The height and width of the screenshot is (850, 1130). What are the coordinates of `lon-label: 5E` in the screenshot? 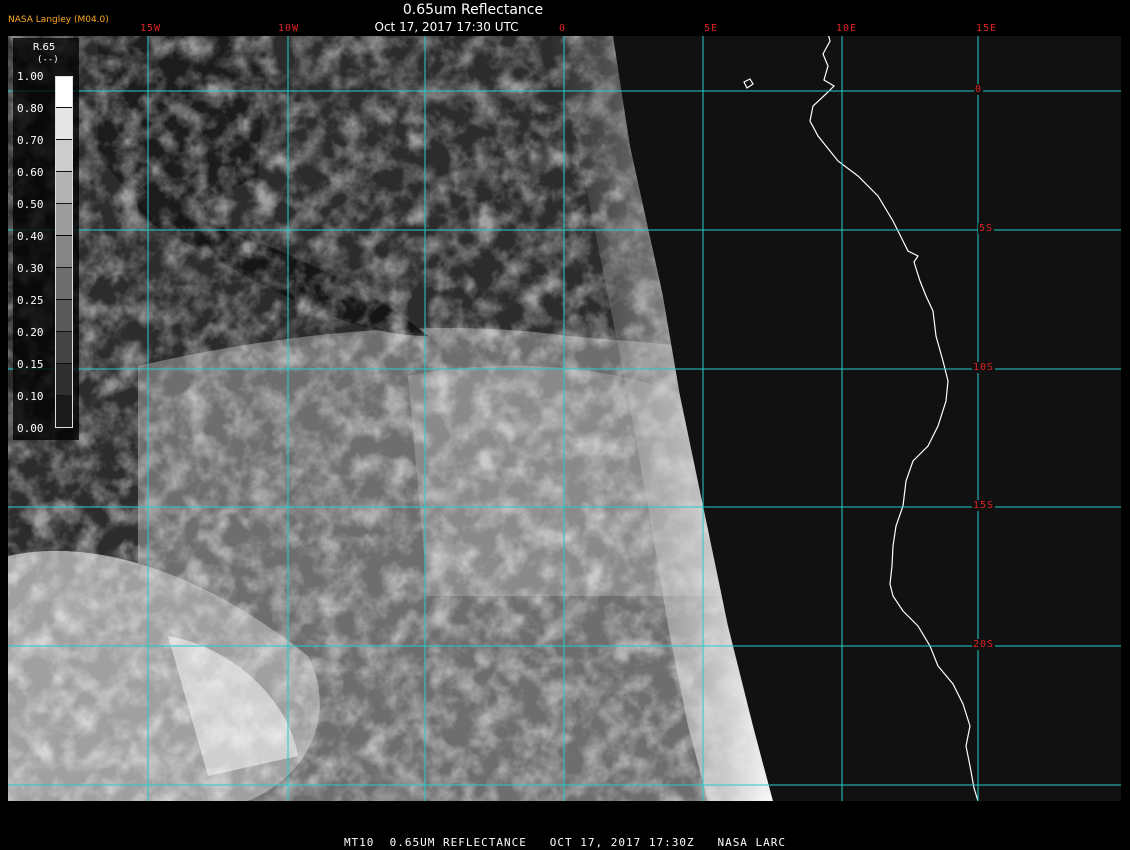 It's located at (711, 28).